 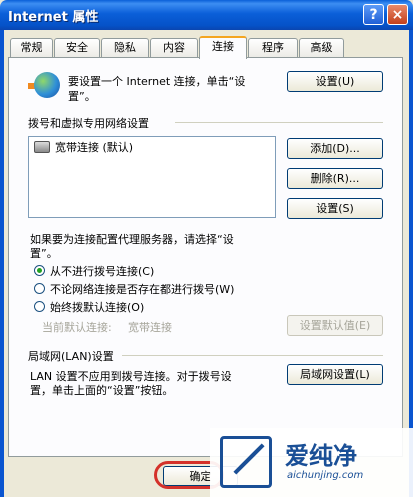 I want to click on lan-divider, so click(x=252, y=355).